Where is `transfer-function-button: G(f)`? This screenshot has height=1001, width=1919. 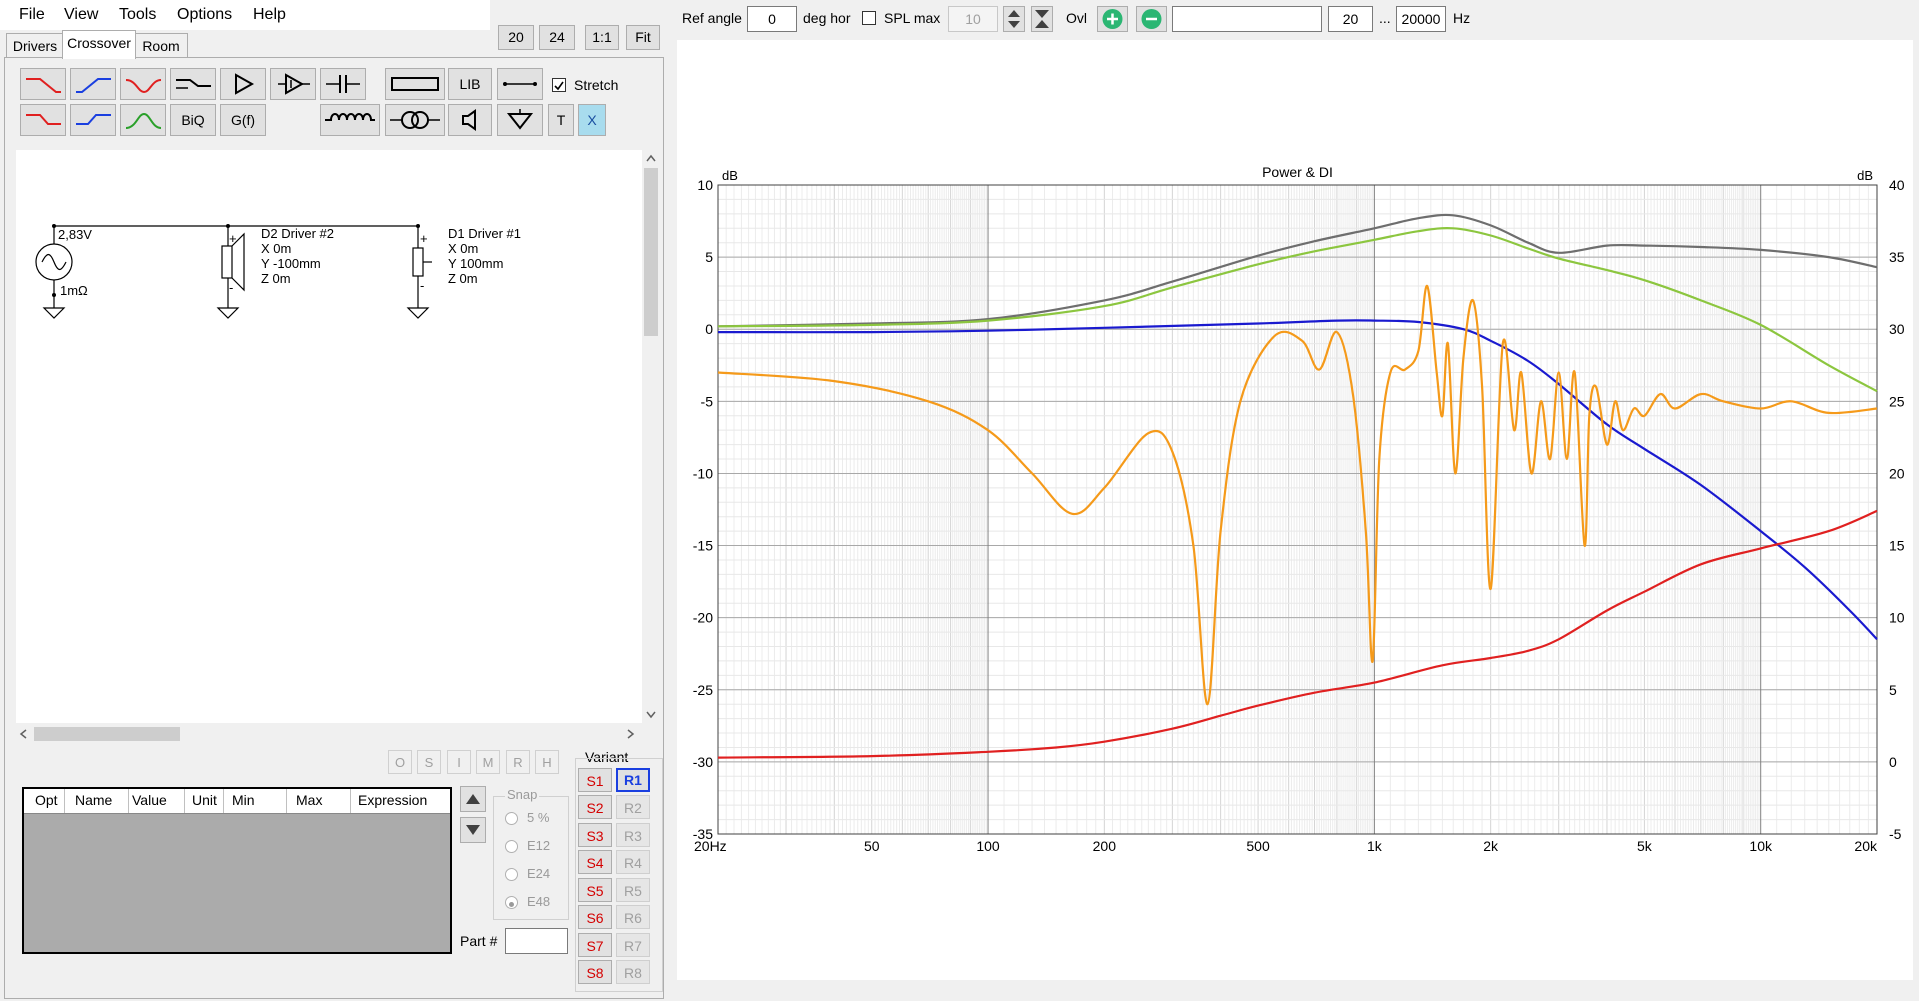 transfer-function-button: G(f) is located at coordinates (243, 120).